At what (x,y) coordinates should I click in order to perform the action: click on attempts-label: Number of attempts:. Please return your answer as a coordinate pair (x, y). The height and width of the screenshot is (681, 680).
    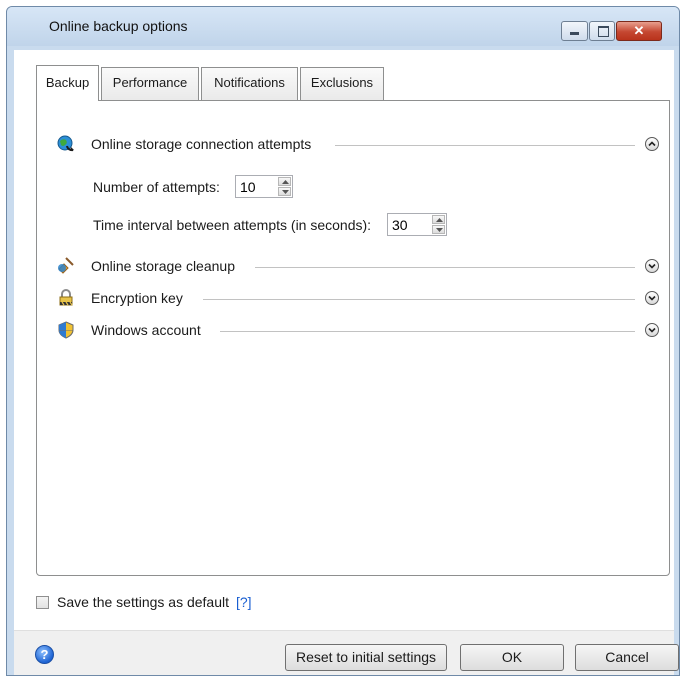
    Looking at the image, I should click on (156, 187).